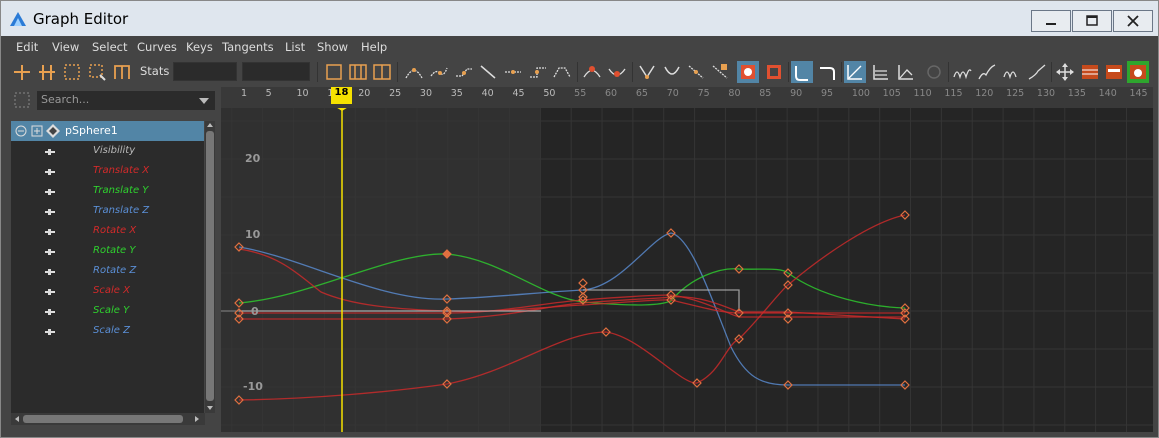 The height and width of the screenshot is (438, 1159). What do you see at coordinates (922, 93) in the screenshot?
I see `ruler-tick-label: 110` at bounding box center [922, 93].